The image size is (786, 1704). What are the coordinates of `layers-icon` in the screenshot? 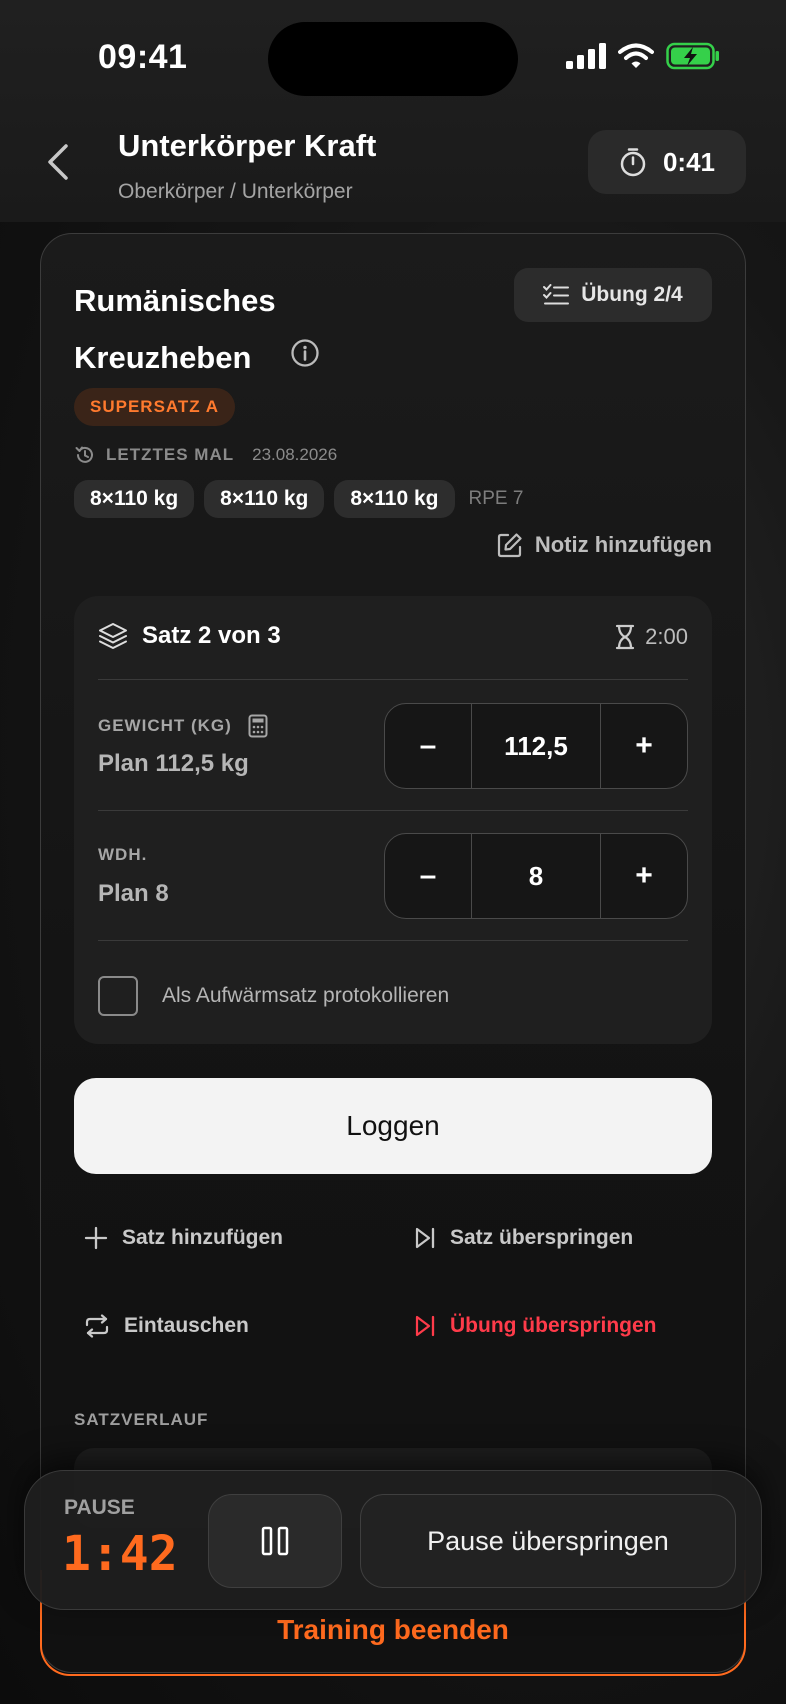 It's located at (113, 636).